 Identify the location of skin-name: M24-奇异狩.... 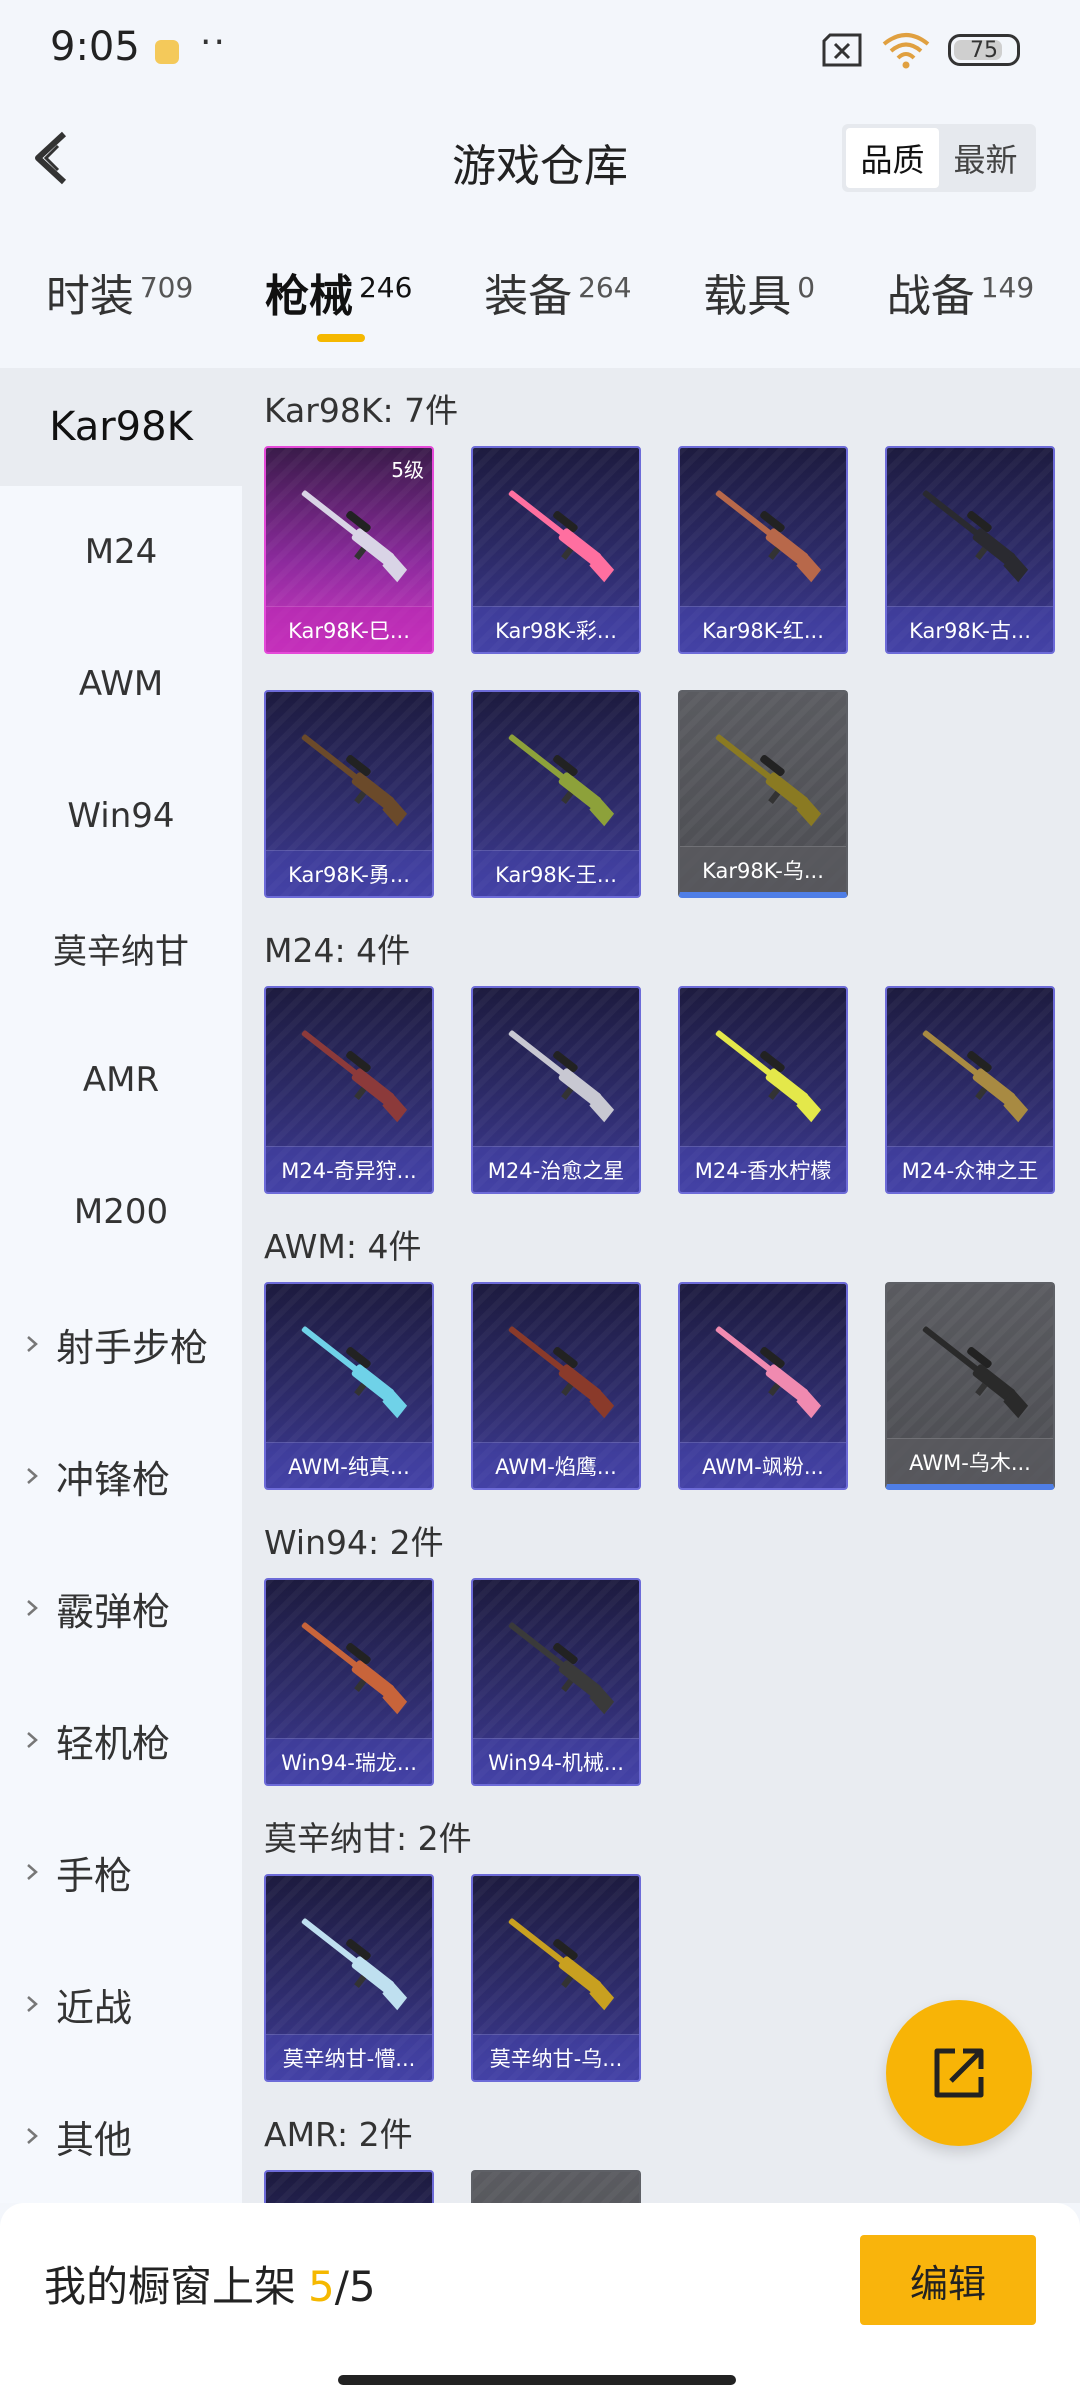
(349, 1169).